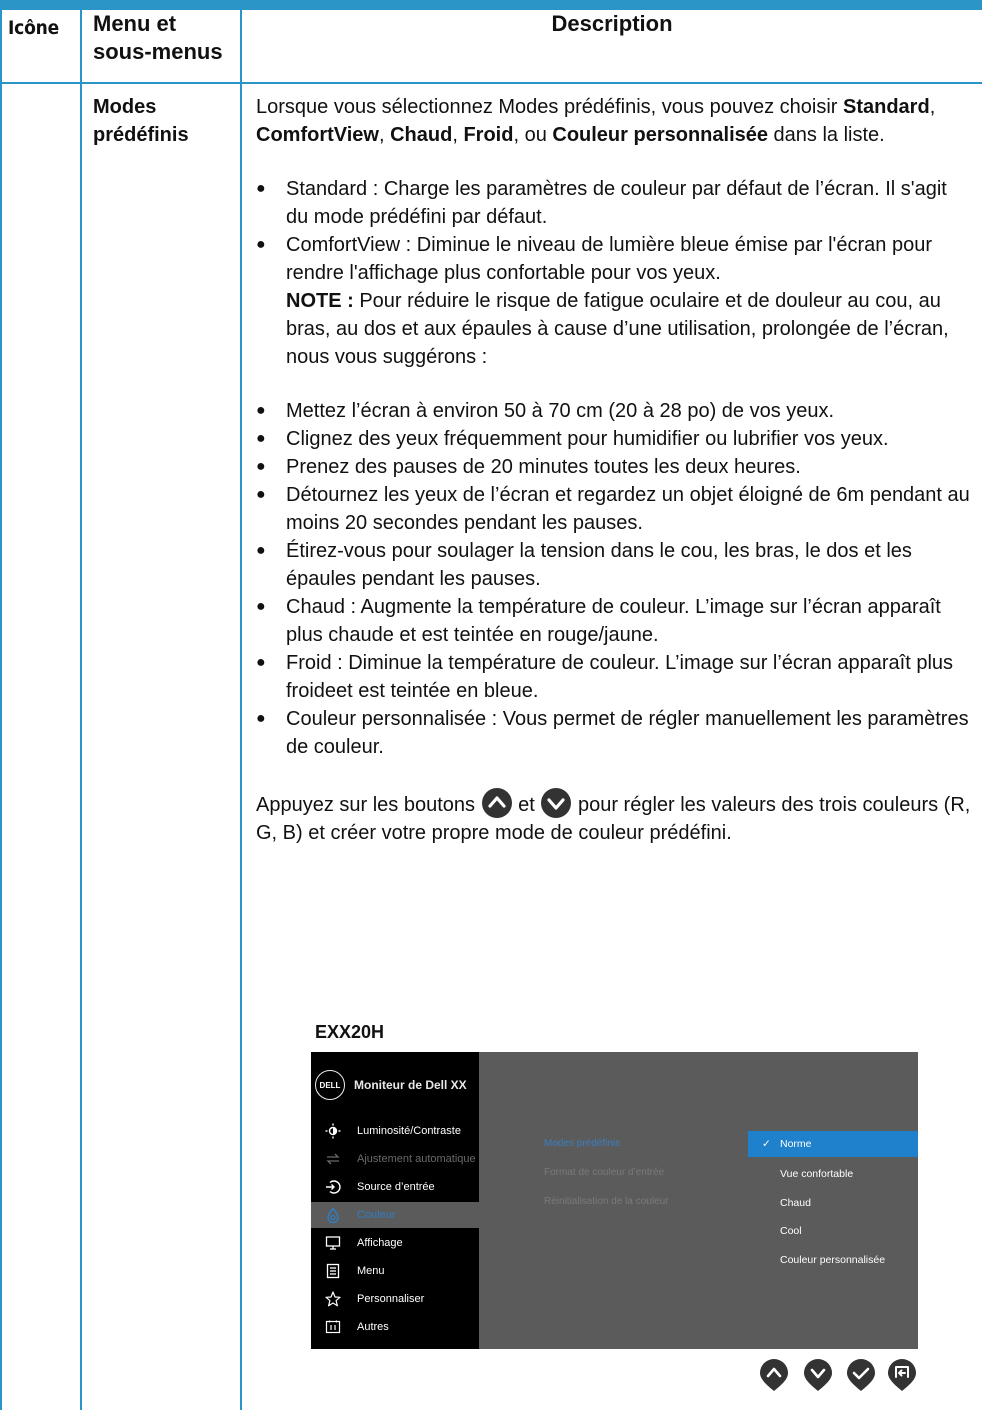  Describe the element at coordinates (817, 1174) in the screenshot. I see `osd-option-label: Vue confortable` at that location.